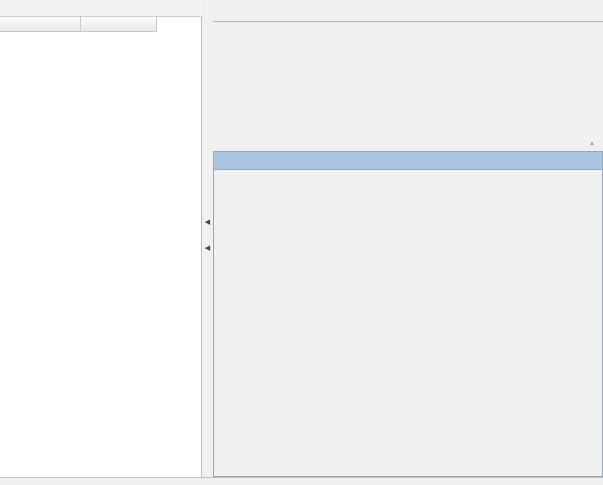 Image resolution: width=603 pixels, height=485 pixels. What do you see at coordinates (40, 24) in the screenshot?
I see `column-header-number` at bounding box center [40, 24].